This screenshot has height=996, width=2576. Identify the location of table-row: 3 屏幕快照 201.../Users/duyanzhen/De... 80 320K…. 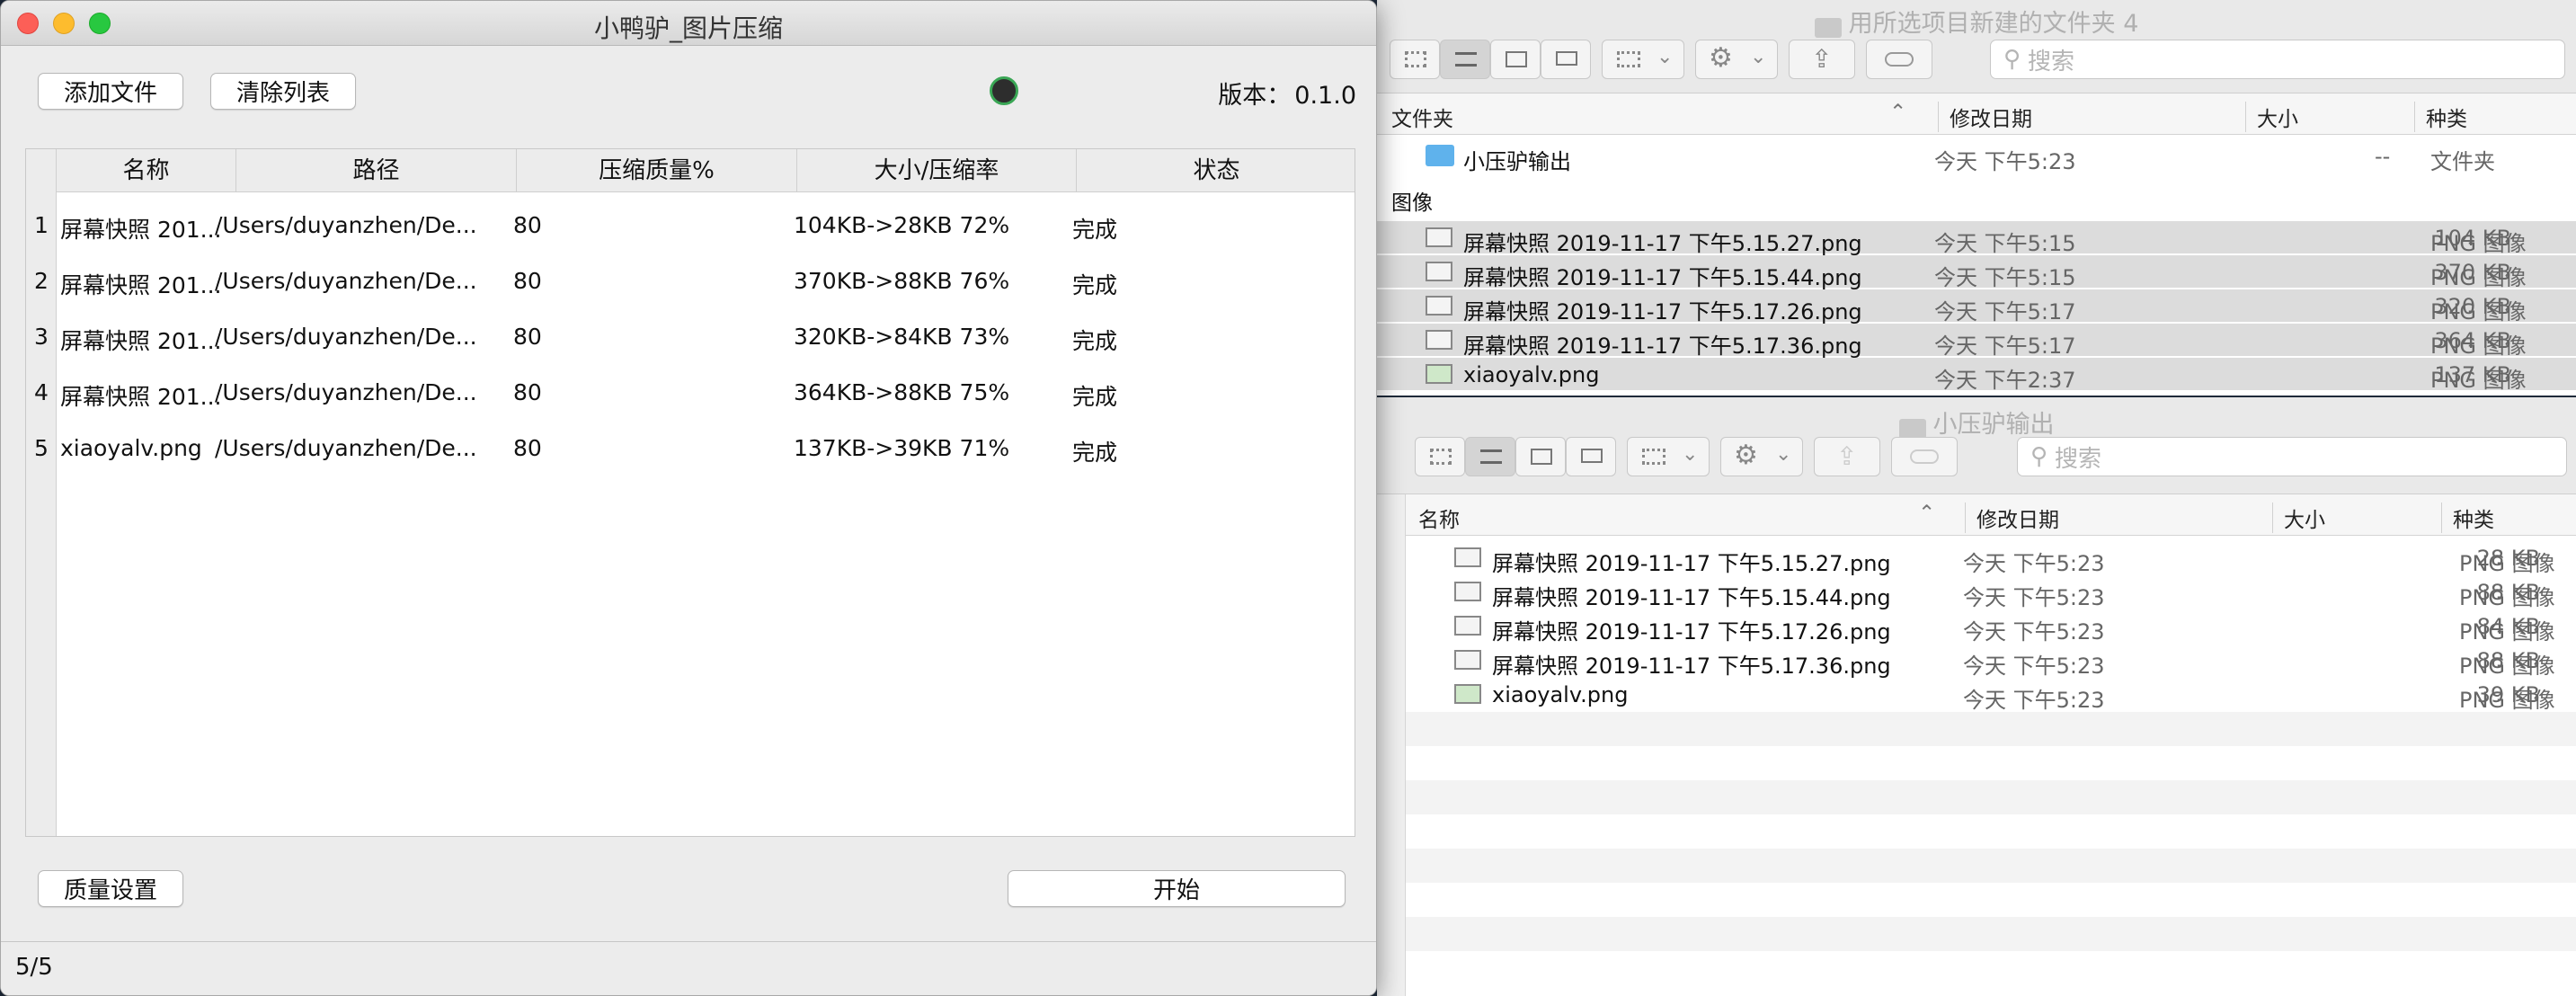
(690, 339).